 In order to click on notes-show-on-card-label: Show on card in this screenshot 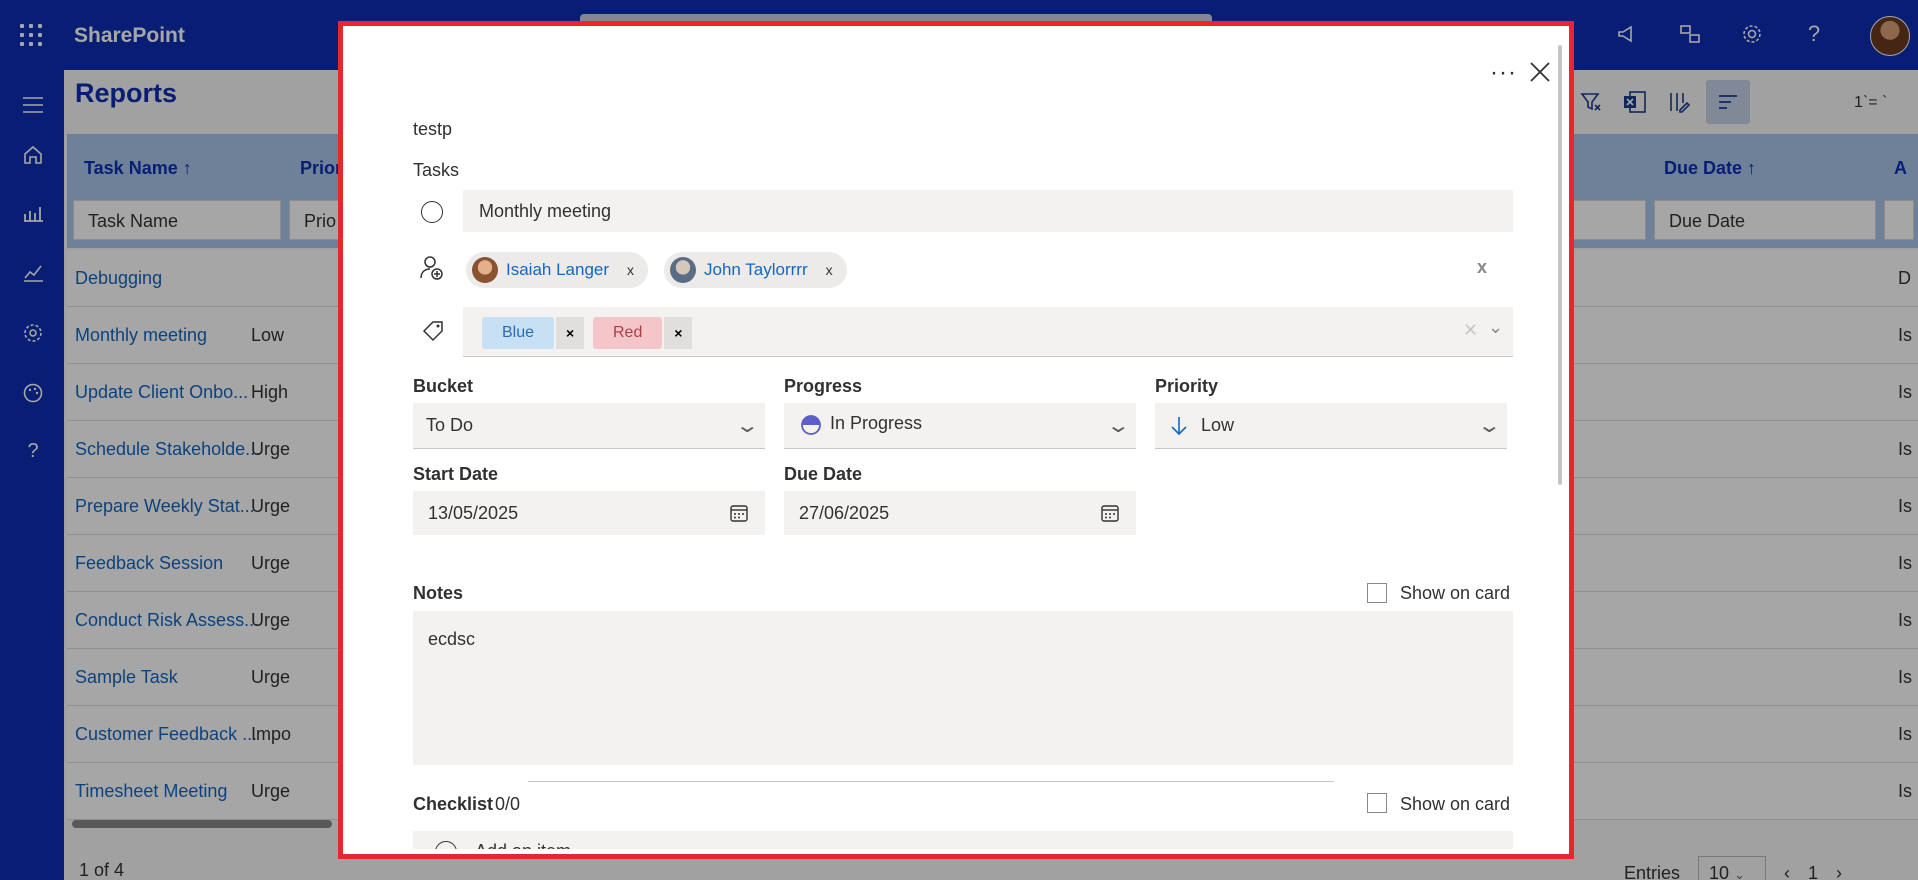, I will do `click(1455, 593)`.